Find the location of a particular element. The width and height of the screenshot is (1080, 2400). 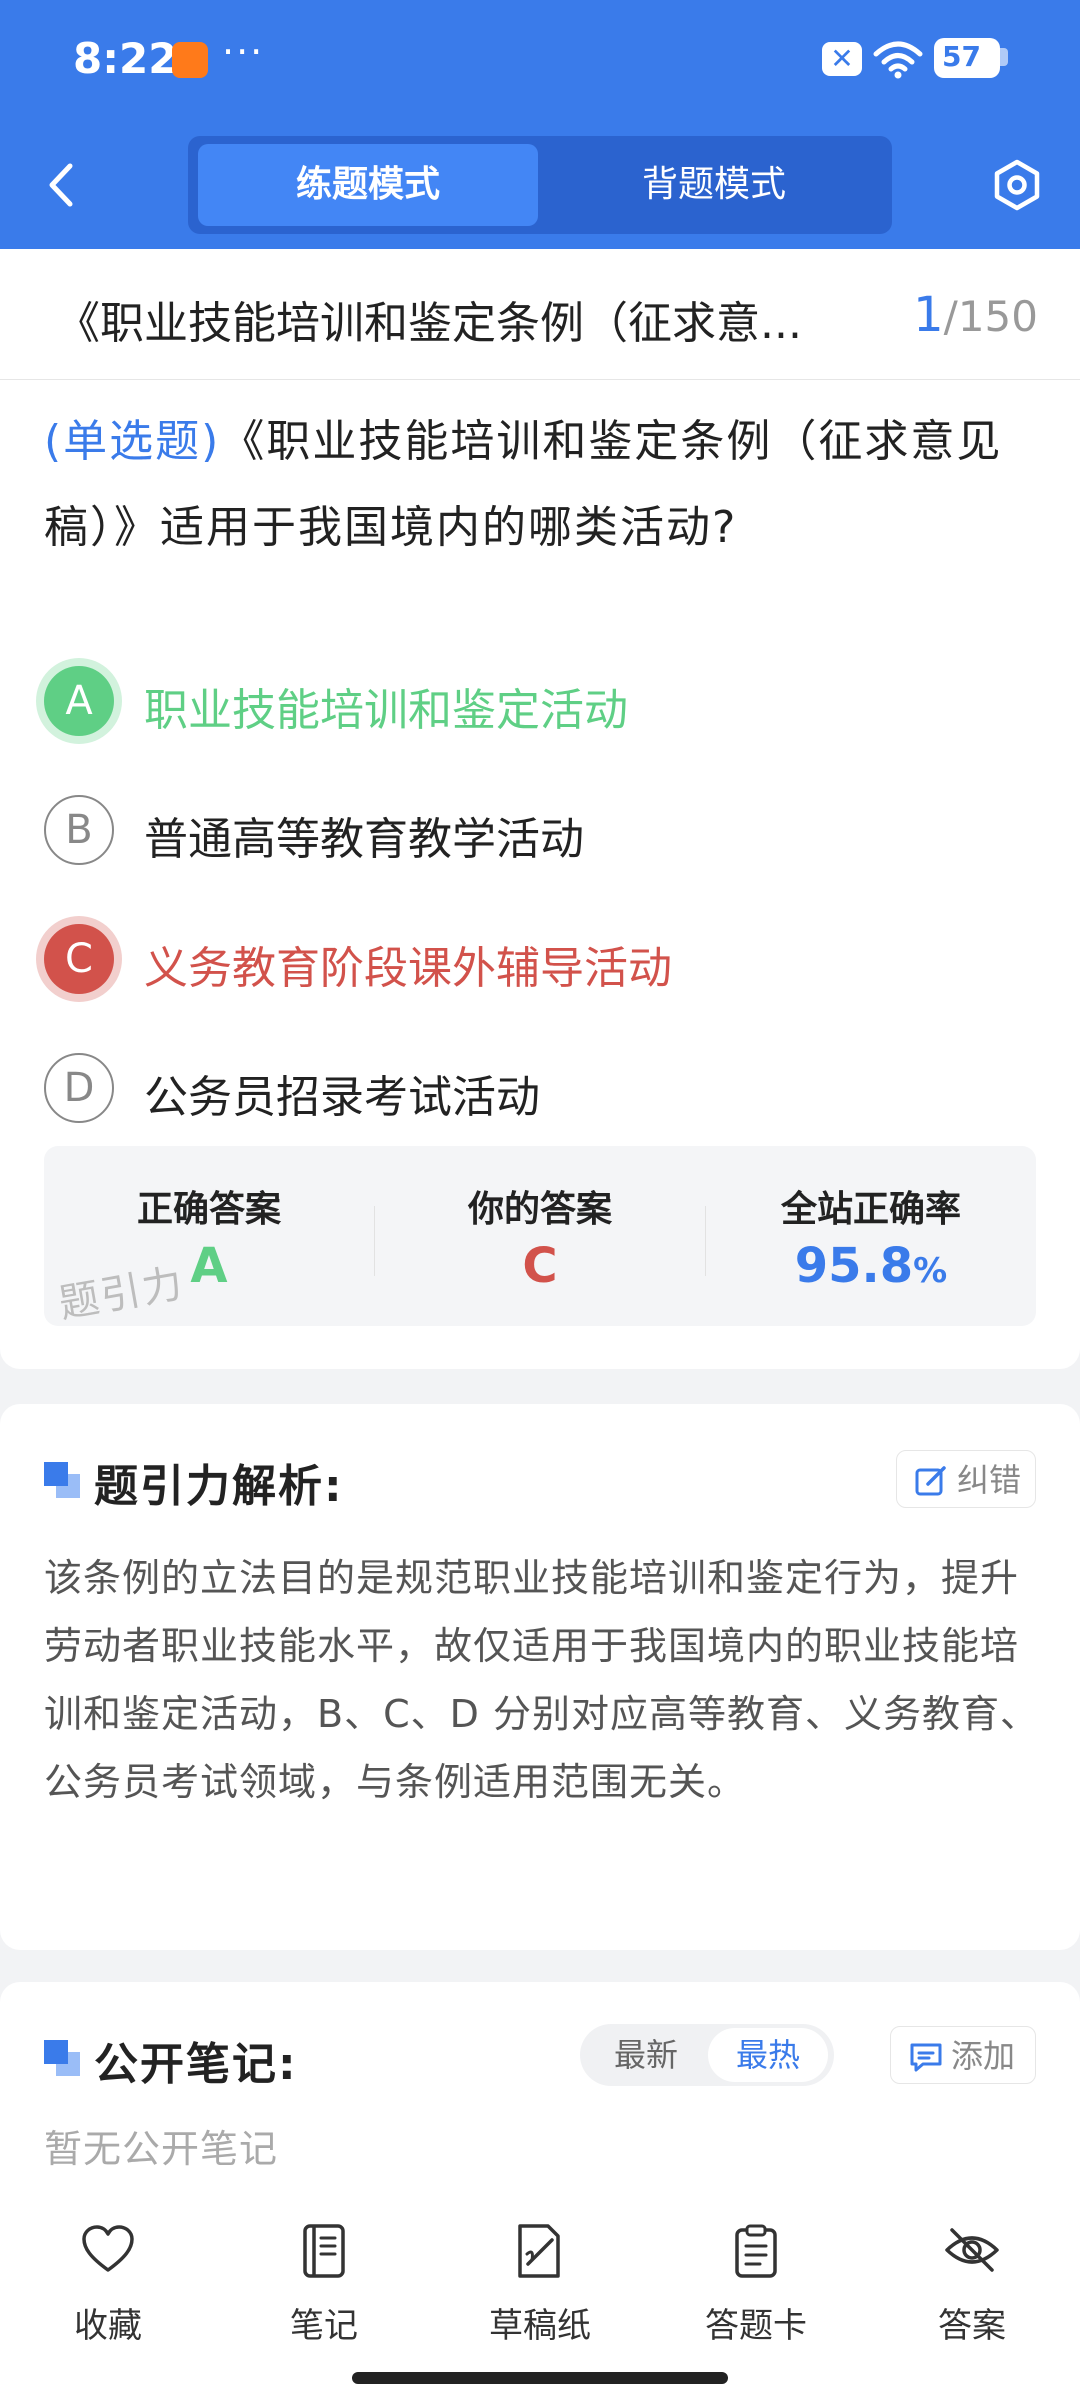

draft-paper-button: 草稿纸 is located at coordinates (540, 2285).